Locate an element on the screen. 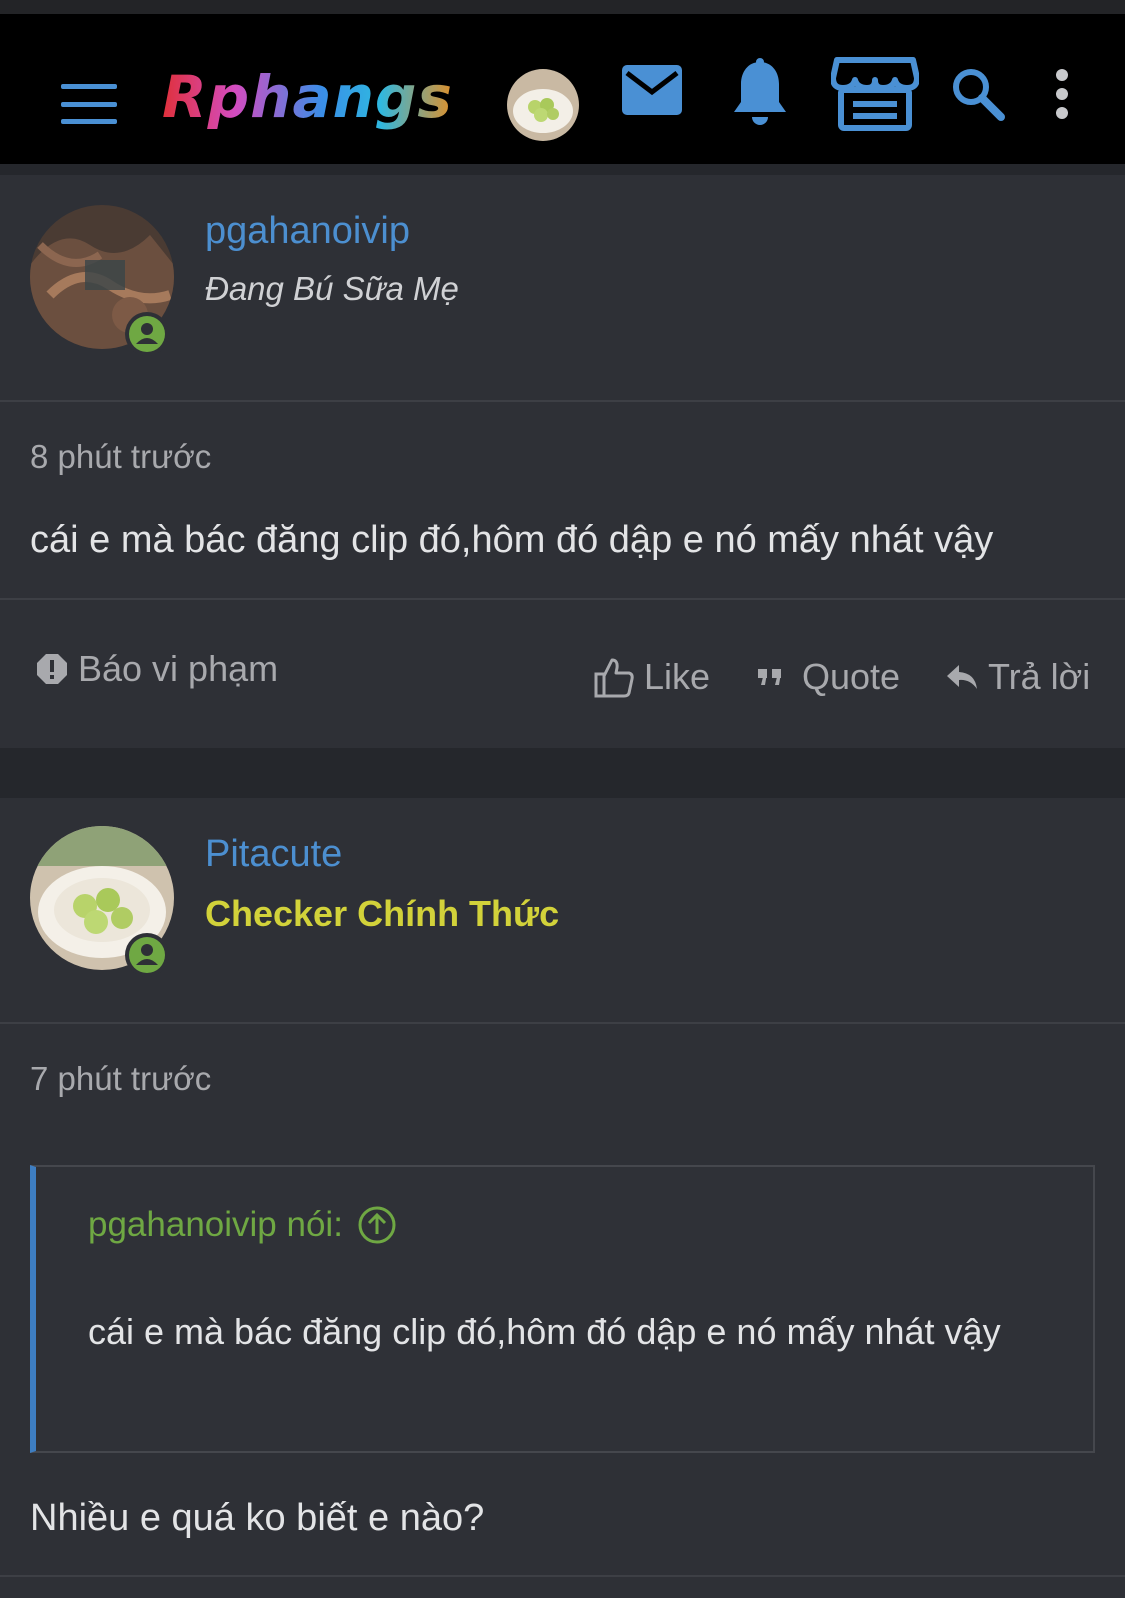 The image size is (1125, 1598). user-title: Đang Bú Sữa Mẹ is located at coordinates (332, 288).